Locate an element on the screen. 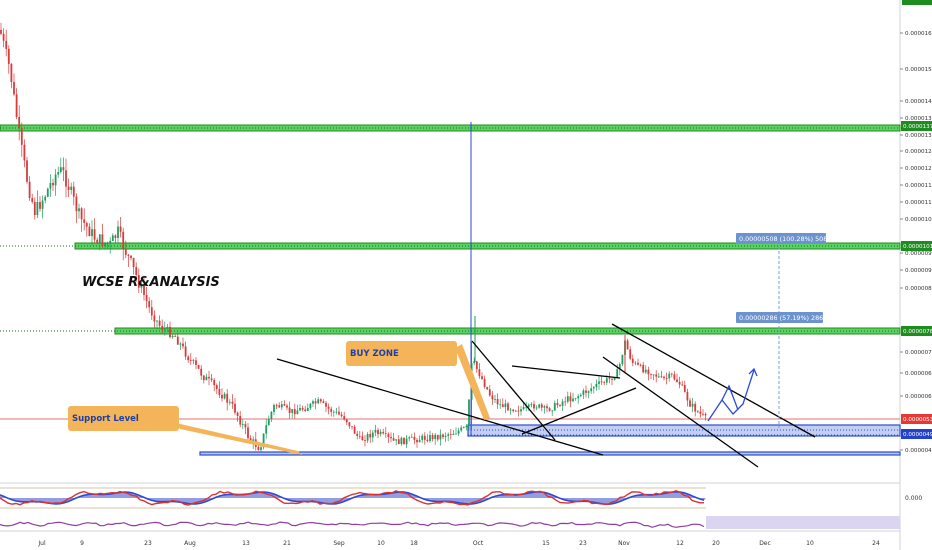 The height and width of the screenshot is (550, 932). price-marker-label: 0.00001016 is located at coordinates (917, 247).